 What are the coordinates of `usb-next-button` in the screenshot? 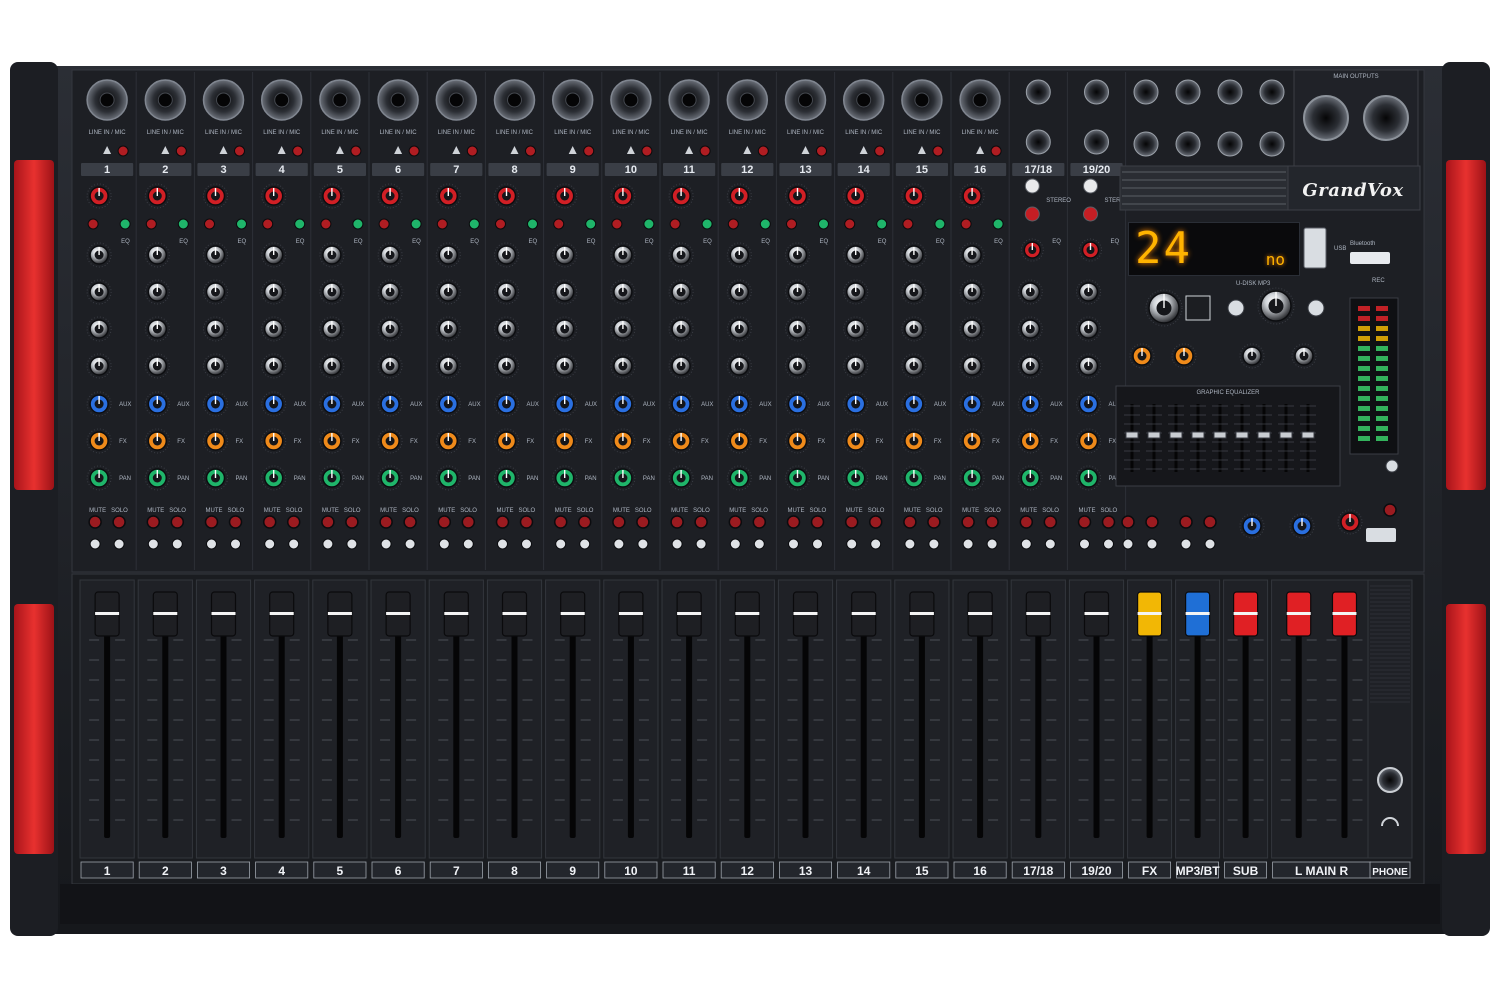 It's located at (1316, 308).